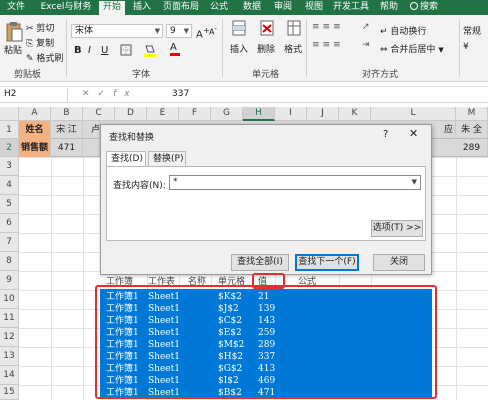  Describe the element at coordinates (163, 114) in the screenshot. I see `column-header-e: E` at that location.